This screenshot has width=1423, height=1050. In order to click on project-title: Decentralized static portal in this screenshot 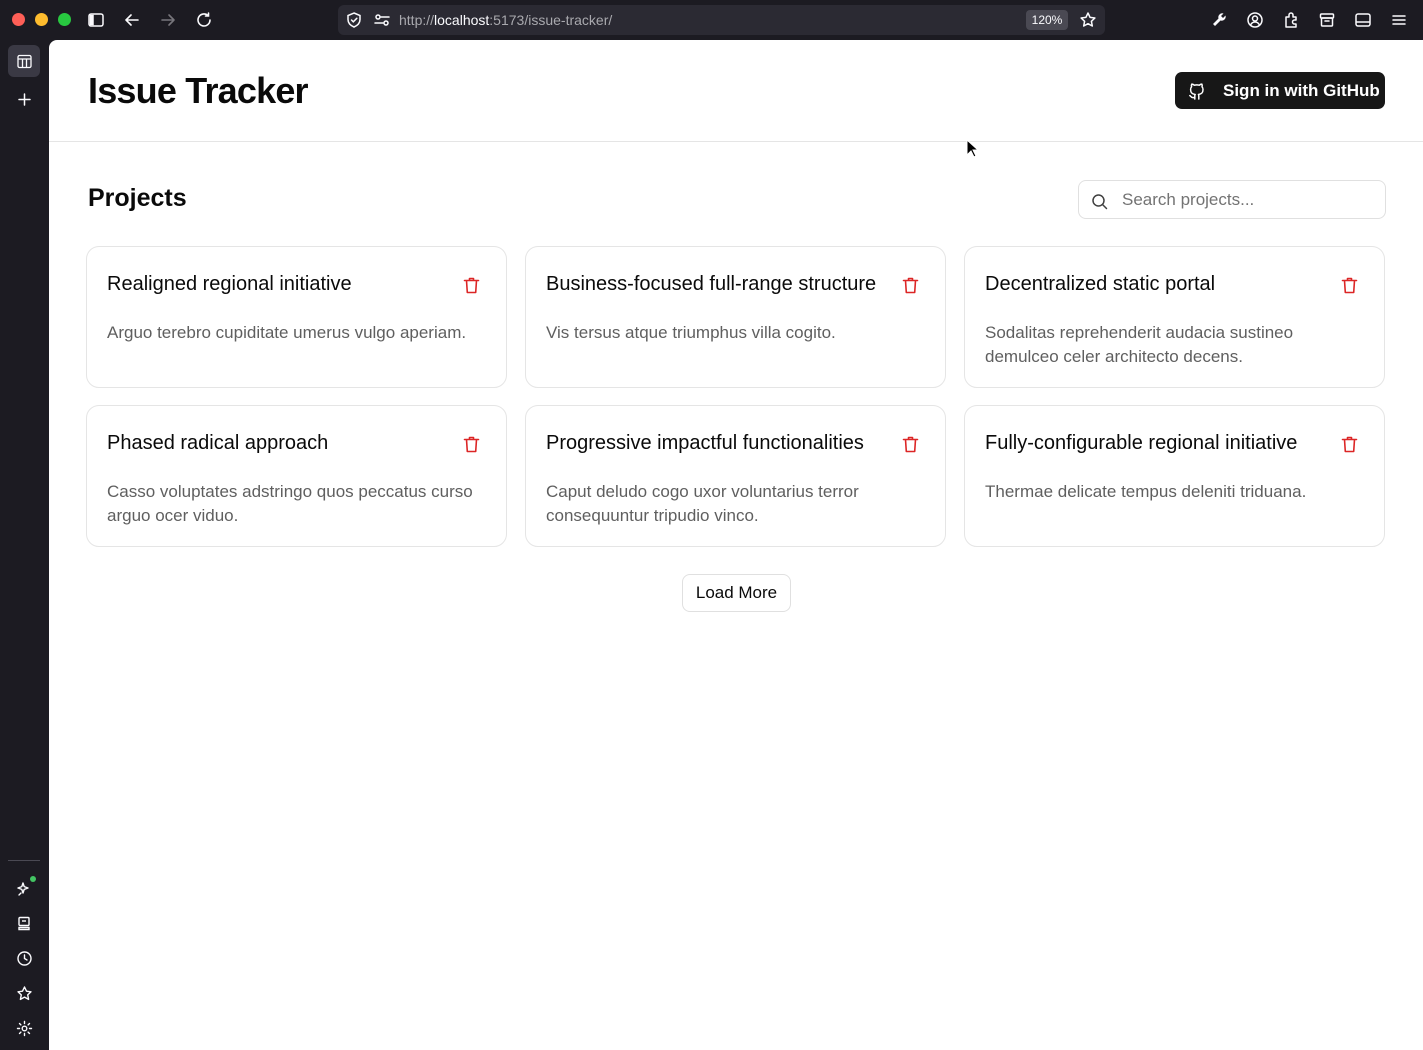, I will do `click(1100, 284)`.